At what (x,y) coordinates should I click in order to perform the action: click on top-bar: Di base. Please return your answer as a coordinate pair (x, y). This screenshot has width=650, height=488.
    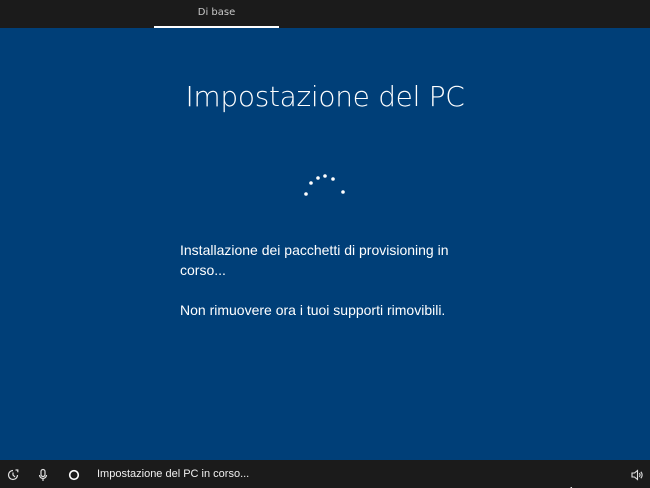
    Looking at the image, I should click on (325, 14).